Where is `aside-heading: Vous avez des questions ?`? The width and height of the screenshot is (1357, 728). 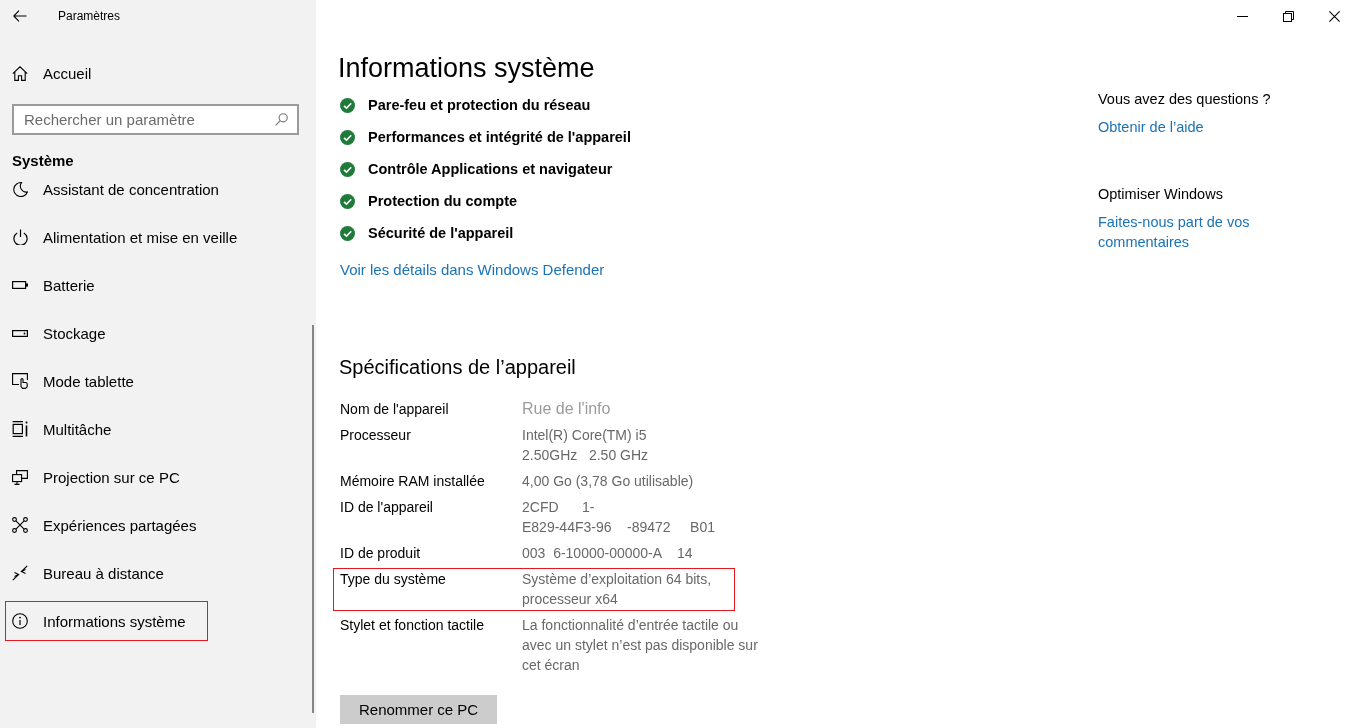
aside-heading: Vous avez des questions ? is located at coordinates (1184, 99).